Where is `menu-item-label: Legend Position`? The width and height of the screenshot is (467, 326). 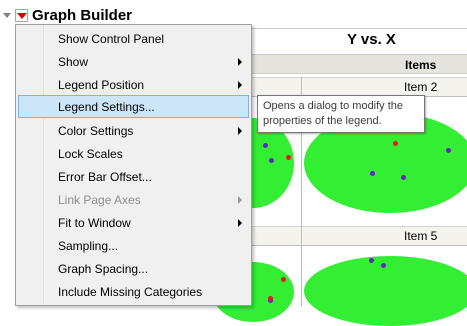 menu-item-label: Legend Position is located at coordinates (101, 85).